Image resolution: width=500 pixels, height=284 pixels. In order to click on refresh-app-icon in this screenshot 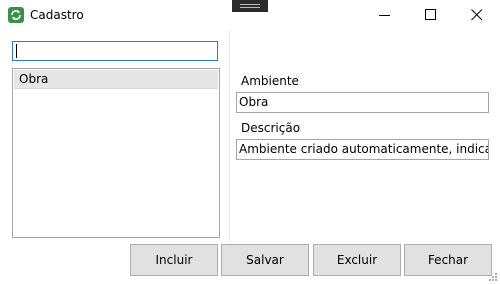, I will do `click(16, 15)`.